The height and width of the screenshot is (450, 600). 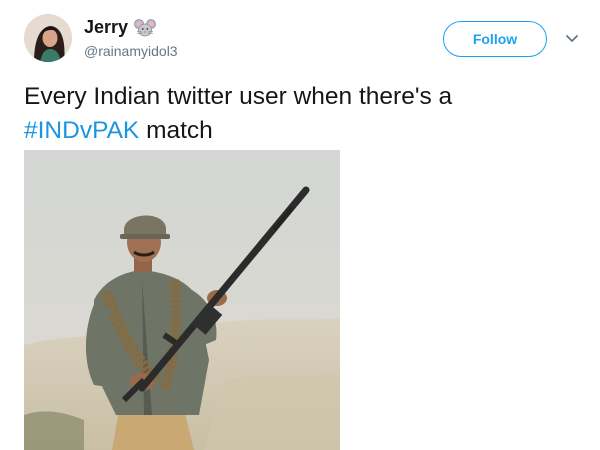 I want to click on tweet-text-after-hashtag: match, so click(x=176, y=130).